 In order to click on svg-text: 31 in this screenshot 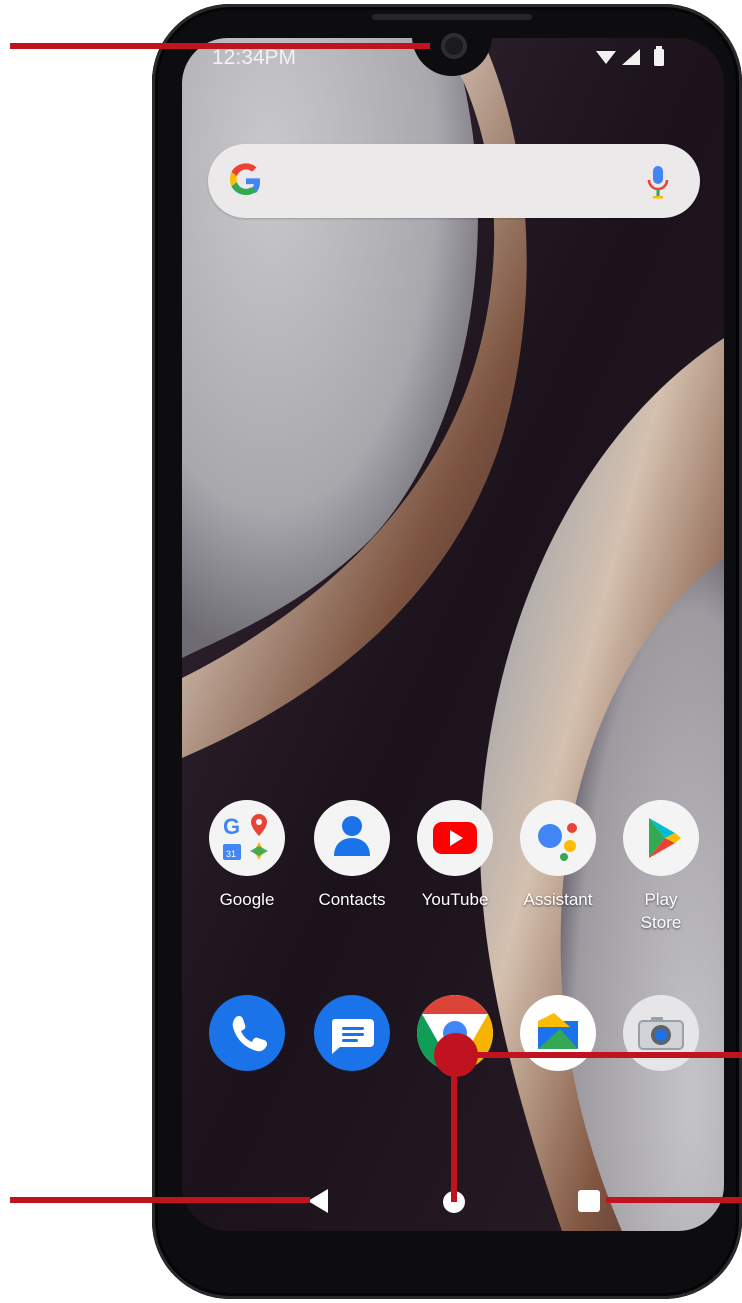, I will do `click(231, 854)`.